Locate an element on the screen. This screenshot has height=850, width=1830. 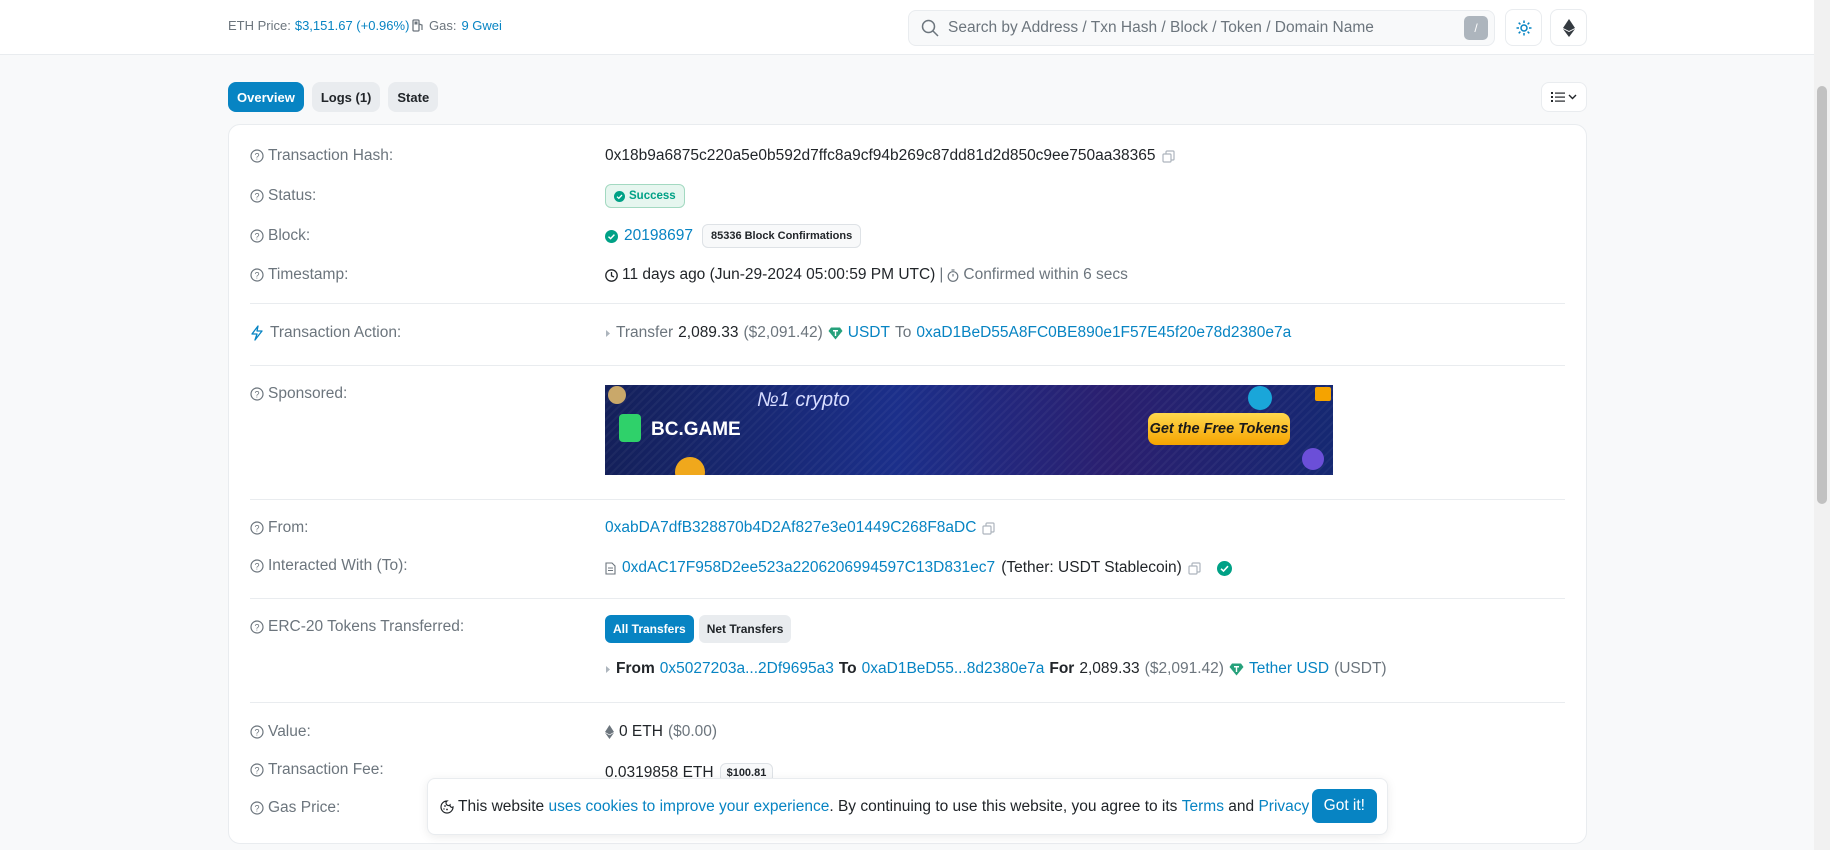
tx-hash-label: ? Transaction Hash: is located at coordinates (321, 156).